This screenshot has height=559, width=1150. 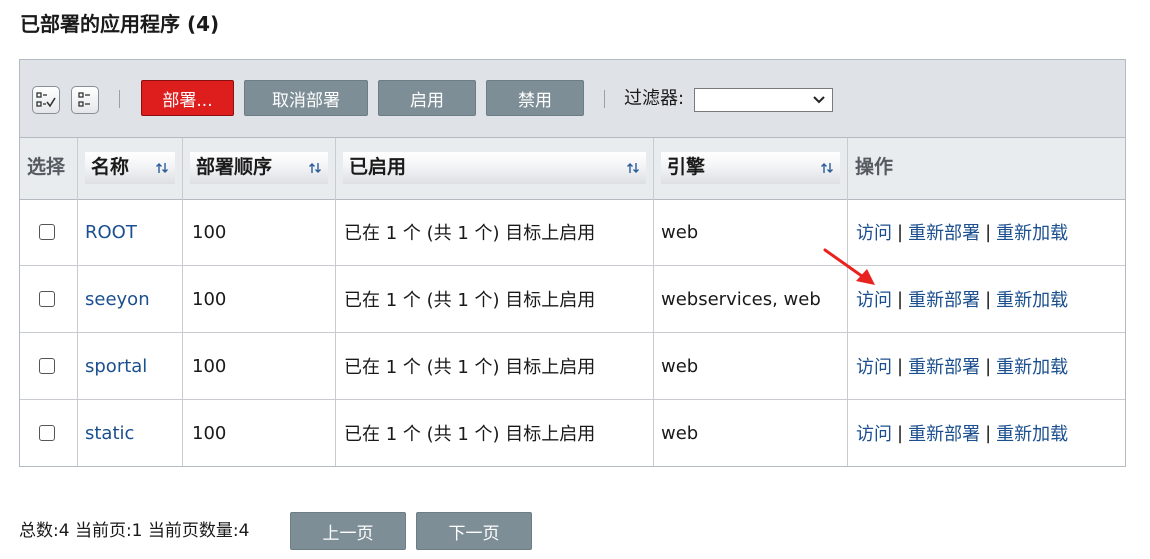 What do you see at coordinates (85, 100) in the screenshot?
I see `deselect-all-icon` at bounding box center [85, 100].